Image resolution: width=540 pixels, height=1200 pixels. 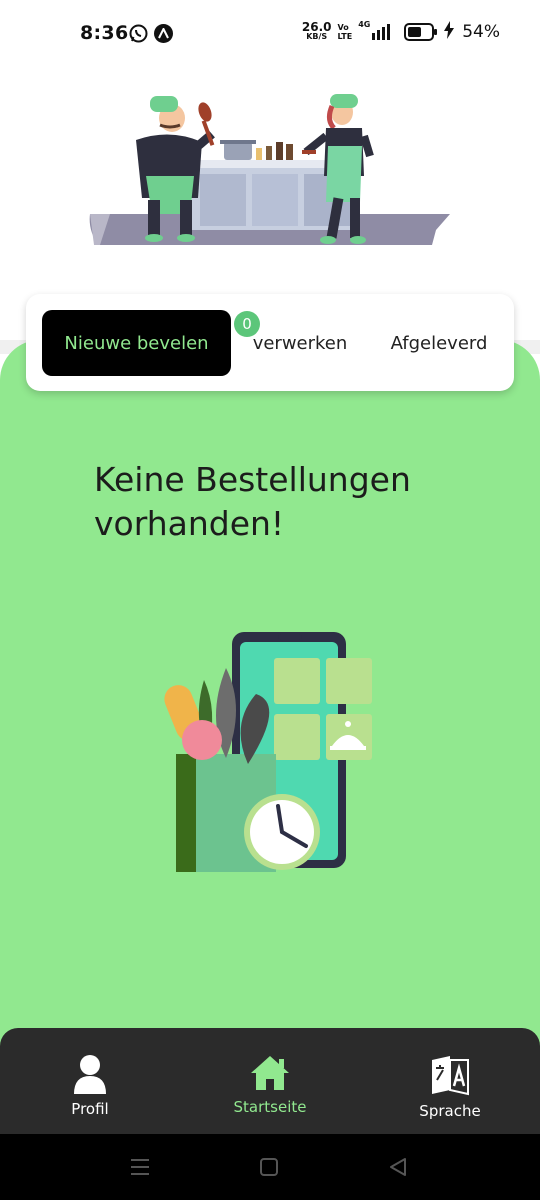 I want to click on net-speed: 26.0 KB/S, so click(x=316, y=30).